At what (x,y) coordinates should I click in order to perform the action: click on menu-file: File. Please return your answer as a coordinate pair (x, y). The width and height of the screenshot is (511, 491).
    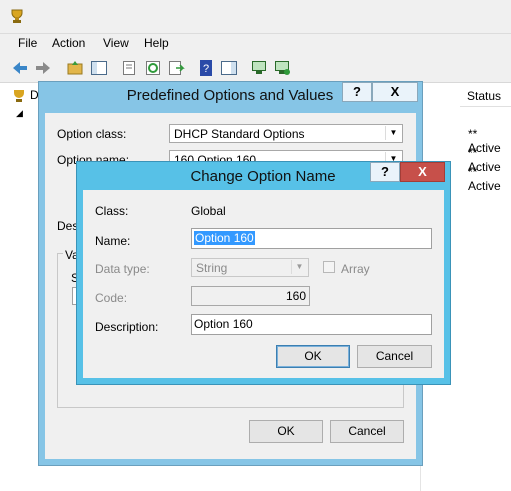
    Looking at the image, I should click on (27, 43).